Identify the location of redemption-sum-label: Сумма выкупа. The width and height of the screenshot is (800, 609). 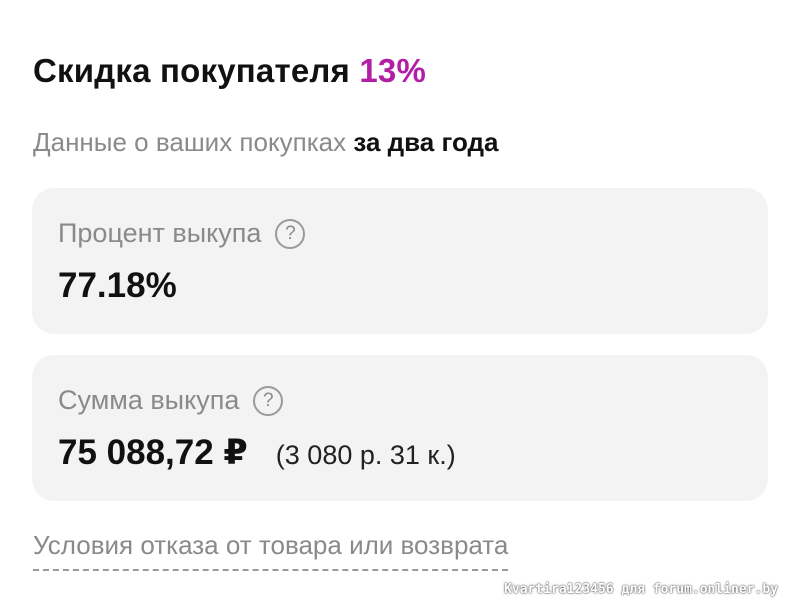
(149, 400).